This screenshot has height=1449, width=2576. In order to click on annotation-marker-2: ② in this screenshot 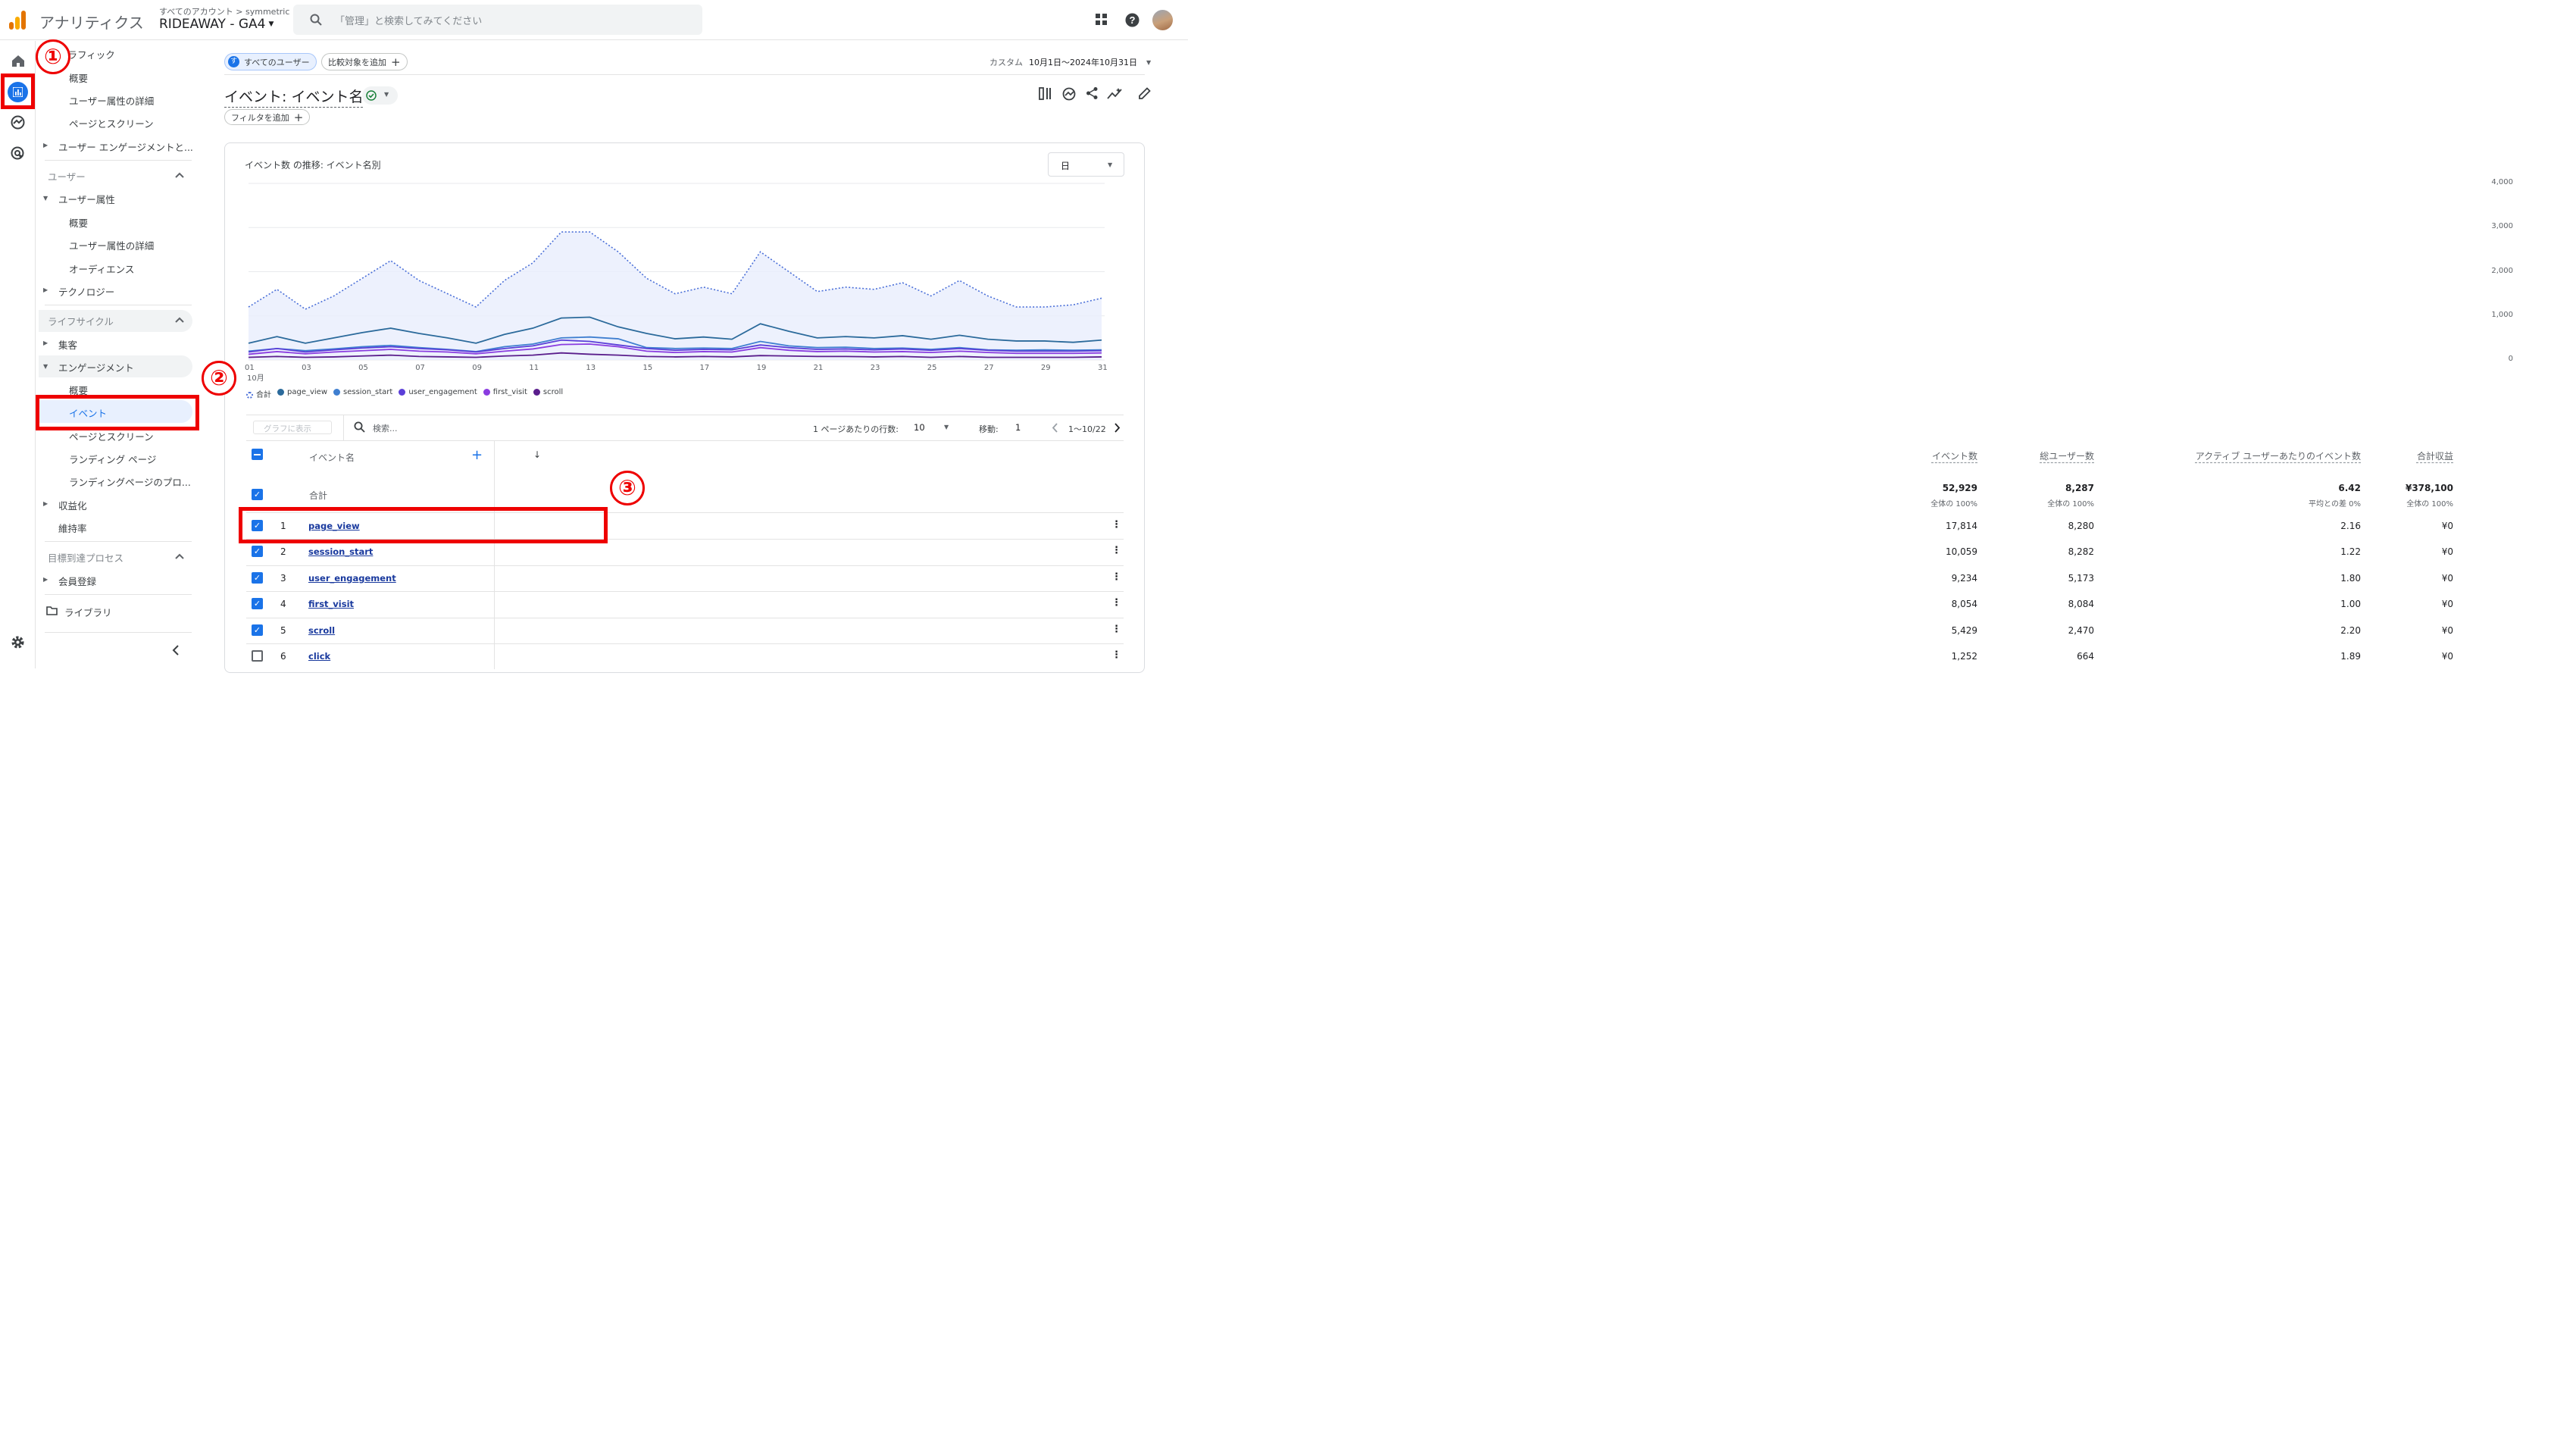, I will do `click(219, 378)`.